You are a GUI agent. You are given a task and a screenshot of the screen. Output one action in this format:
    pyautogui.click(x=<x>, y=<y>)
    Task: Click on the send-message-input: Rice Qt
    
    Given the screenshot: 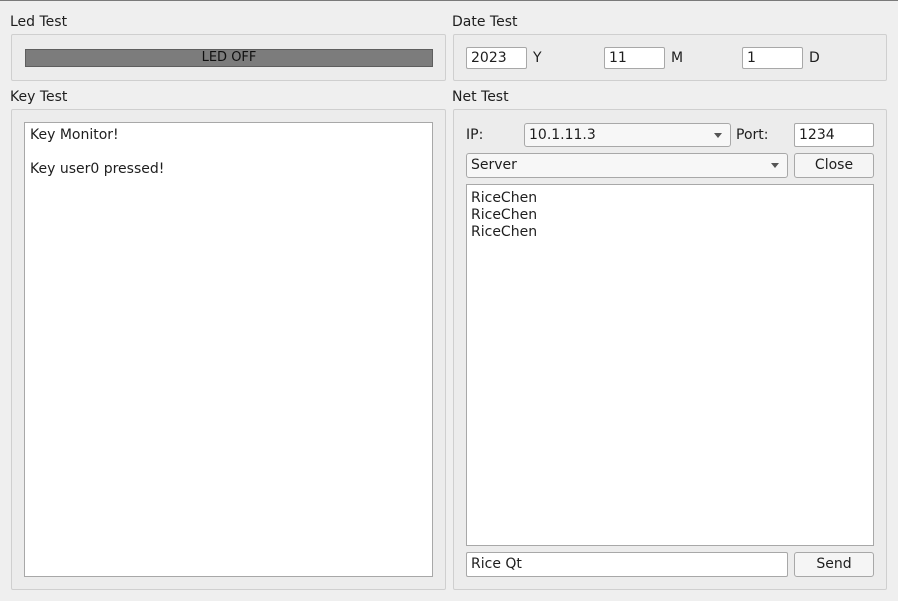 What is the action you would take?
    pyautogui.click(x=627, y=564)
    